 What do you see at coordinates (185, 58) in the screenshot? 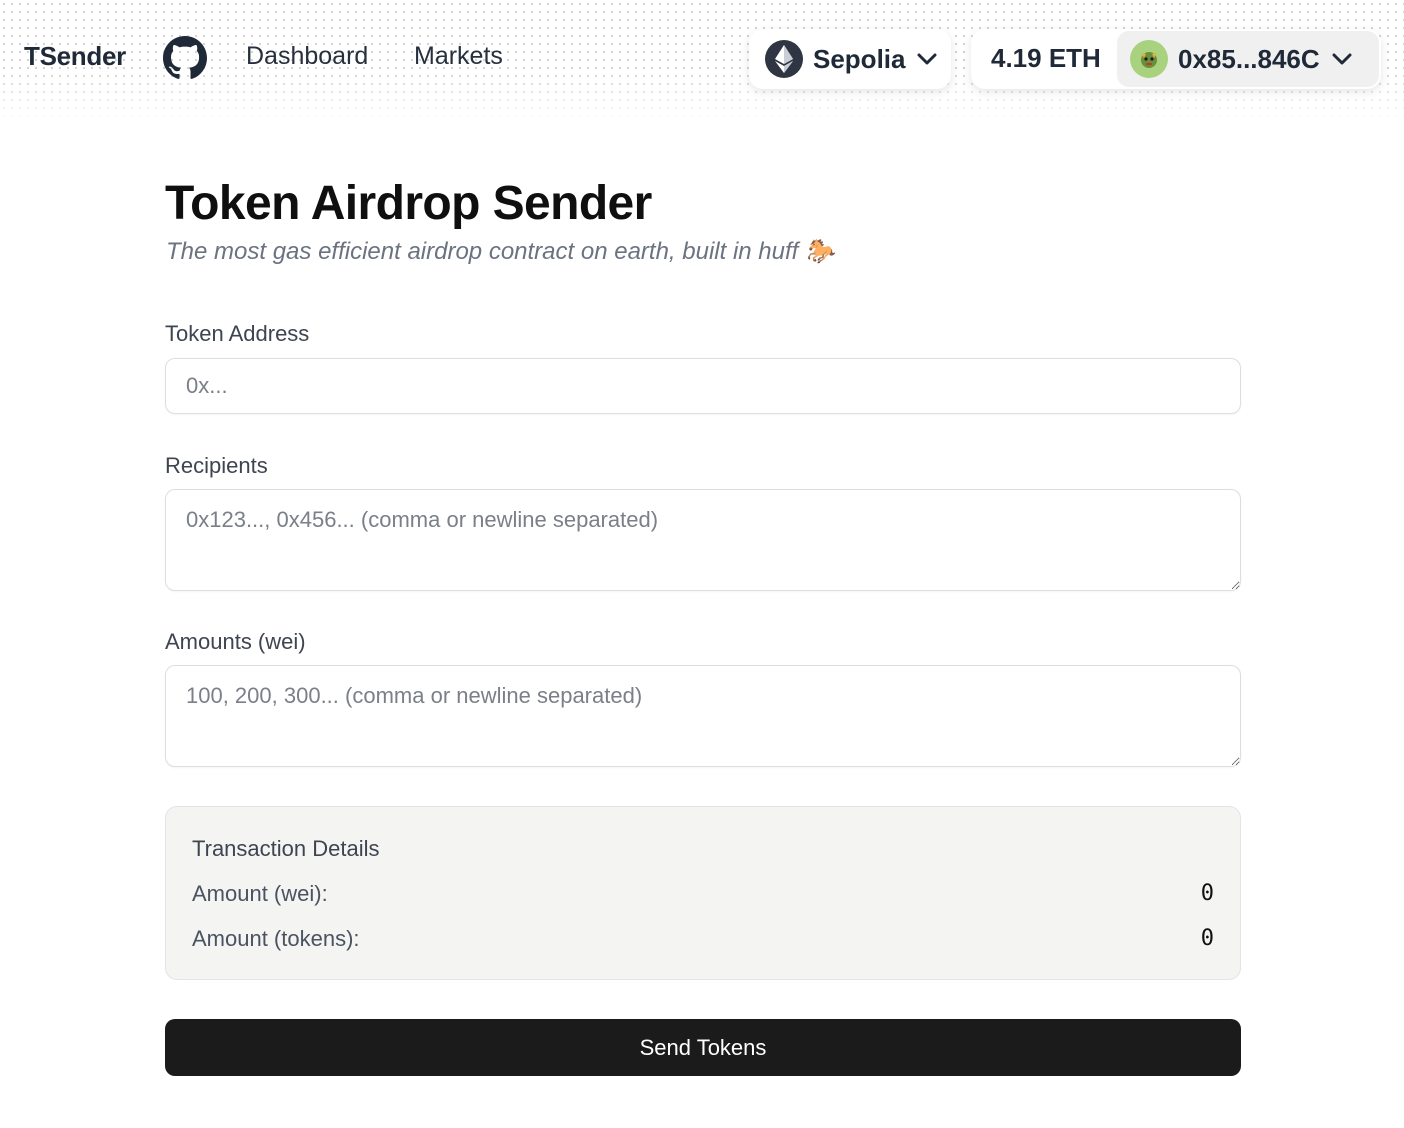
I see `github-icon` at bounding box center [185, 58].